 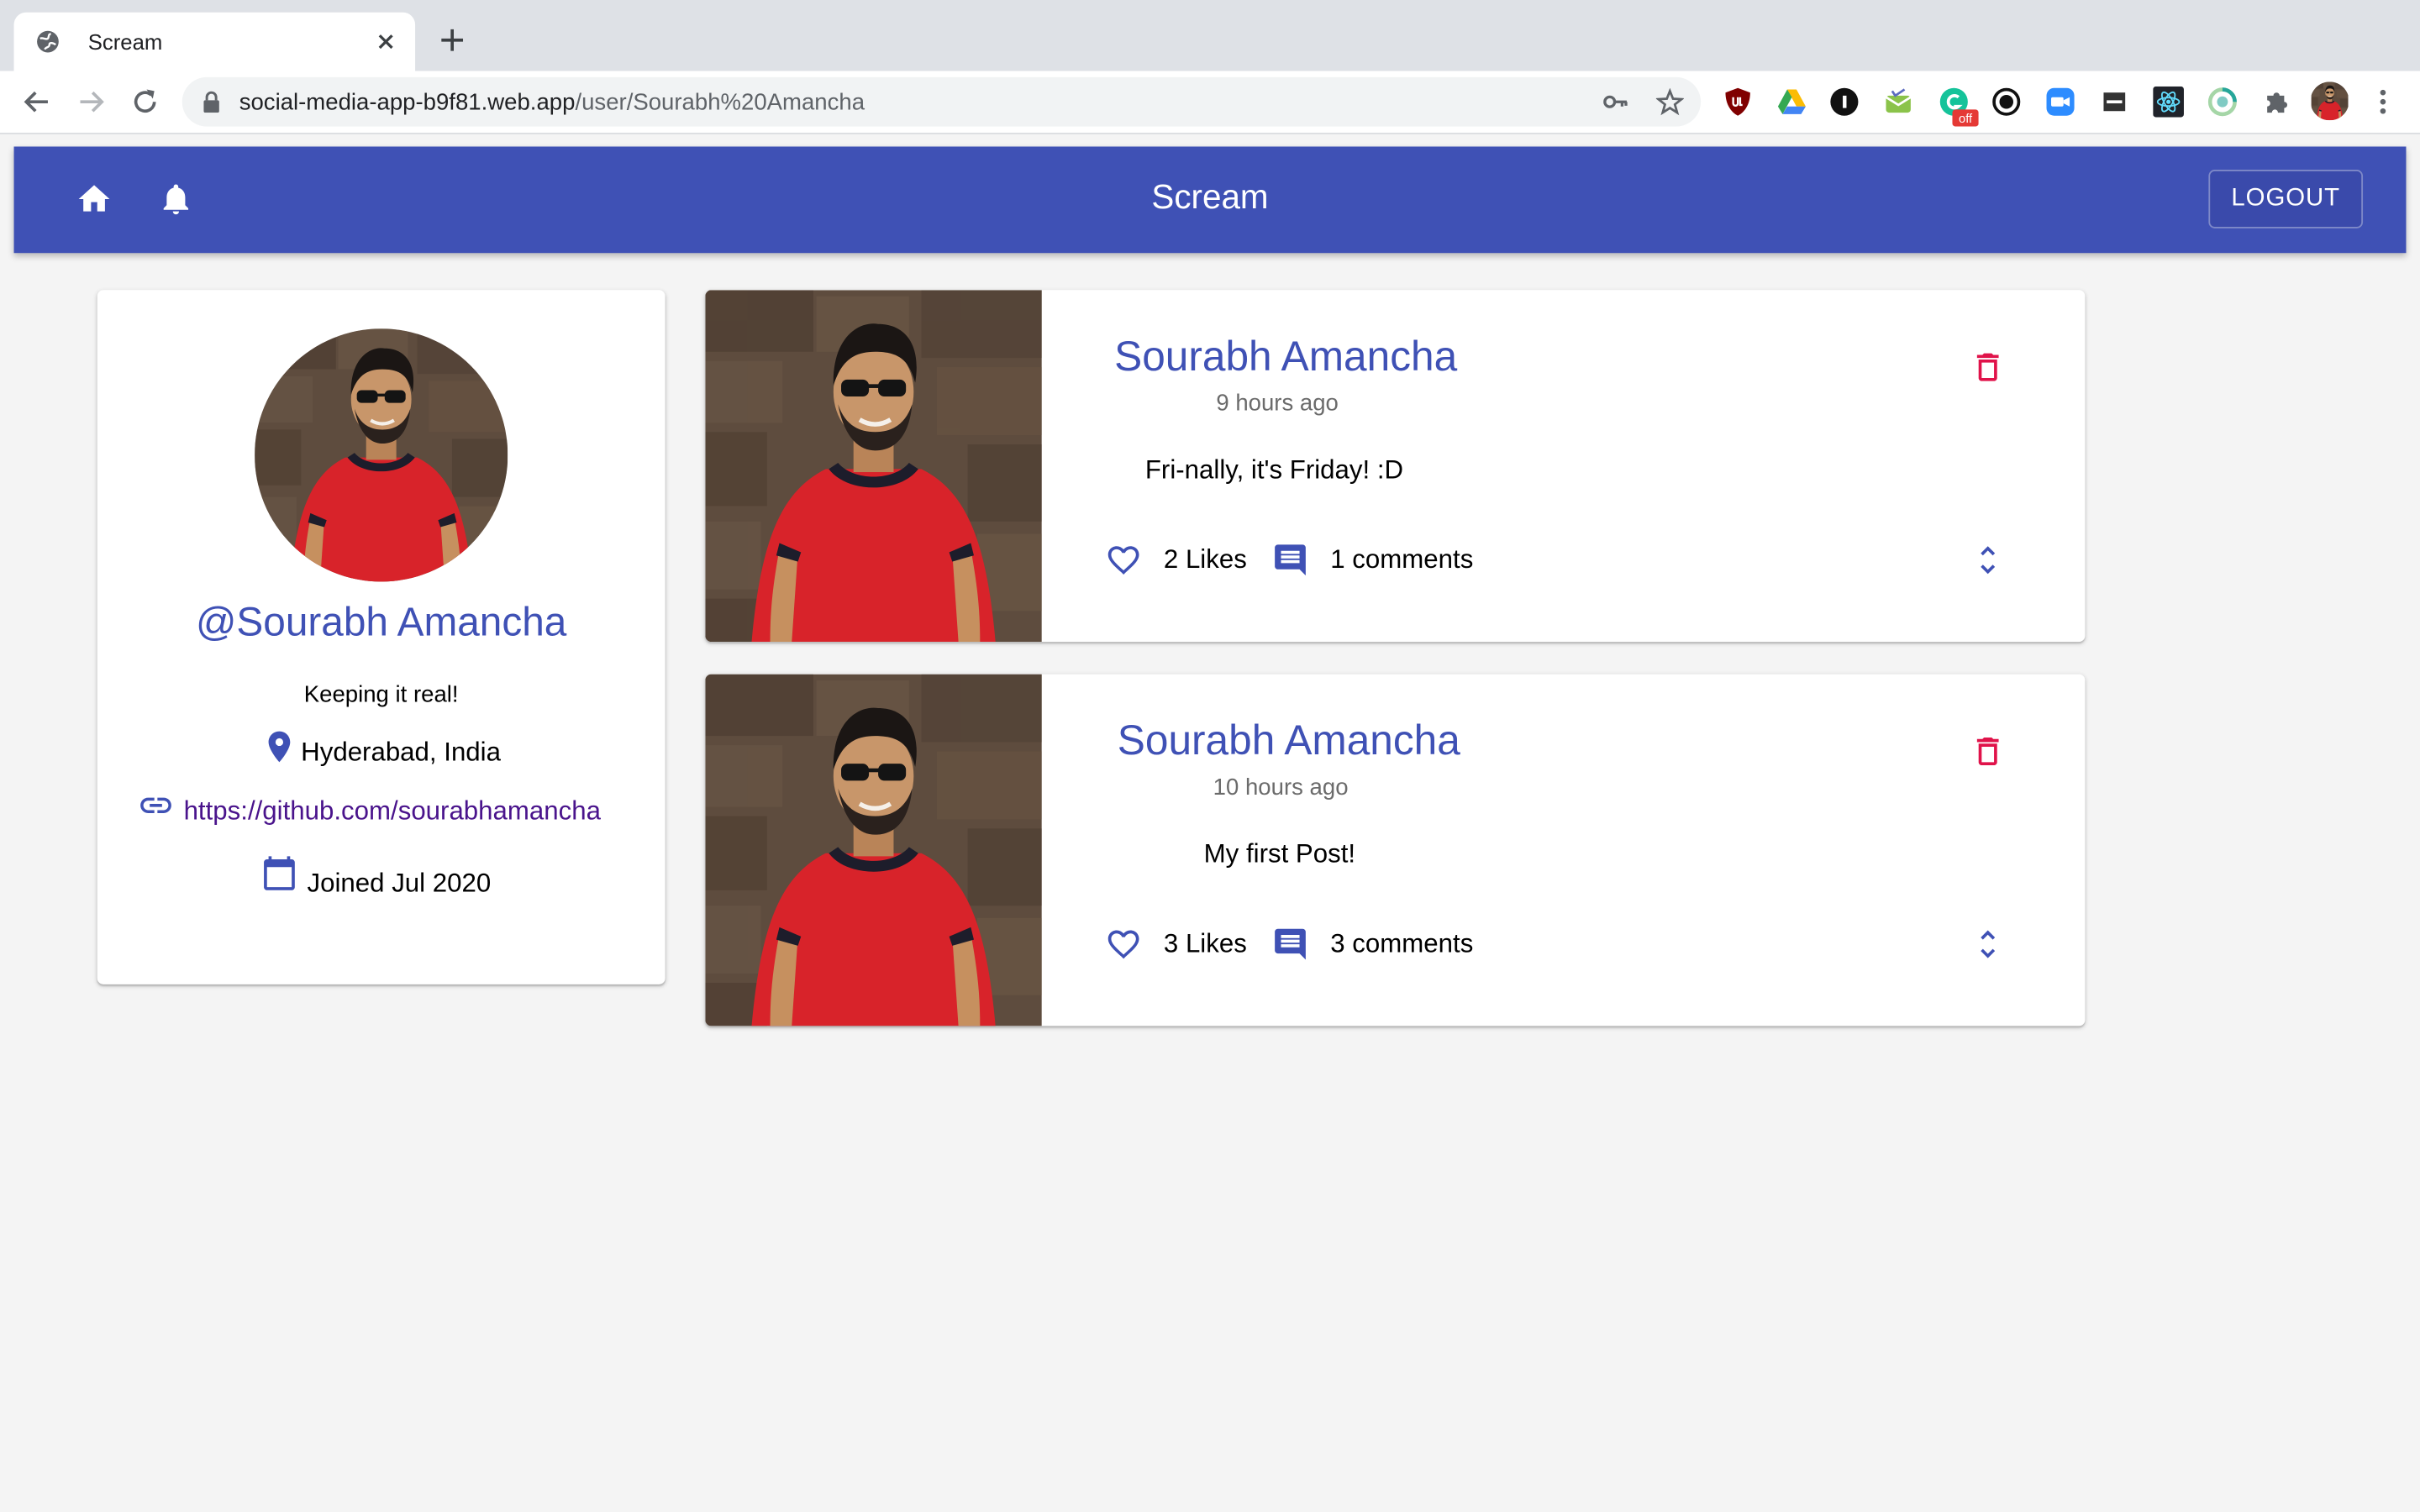 I want to click on like-count: 3 Likes, so click(x=1205, y=943).